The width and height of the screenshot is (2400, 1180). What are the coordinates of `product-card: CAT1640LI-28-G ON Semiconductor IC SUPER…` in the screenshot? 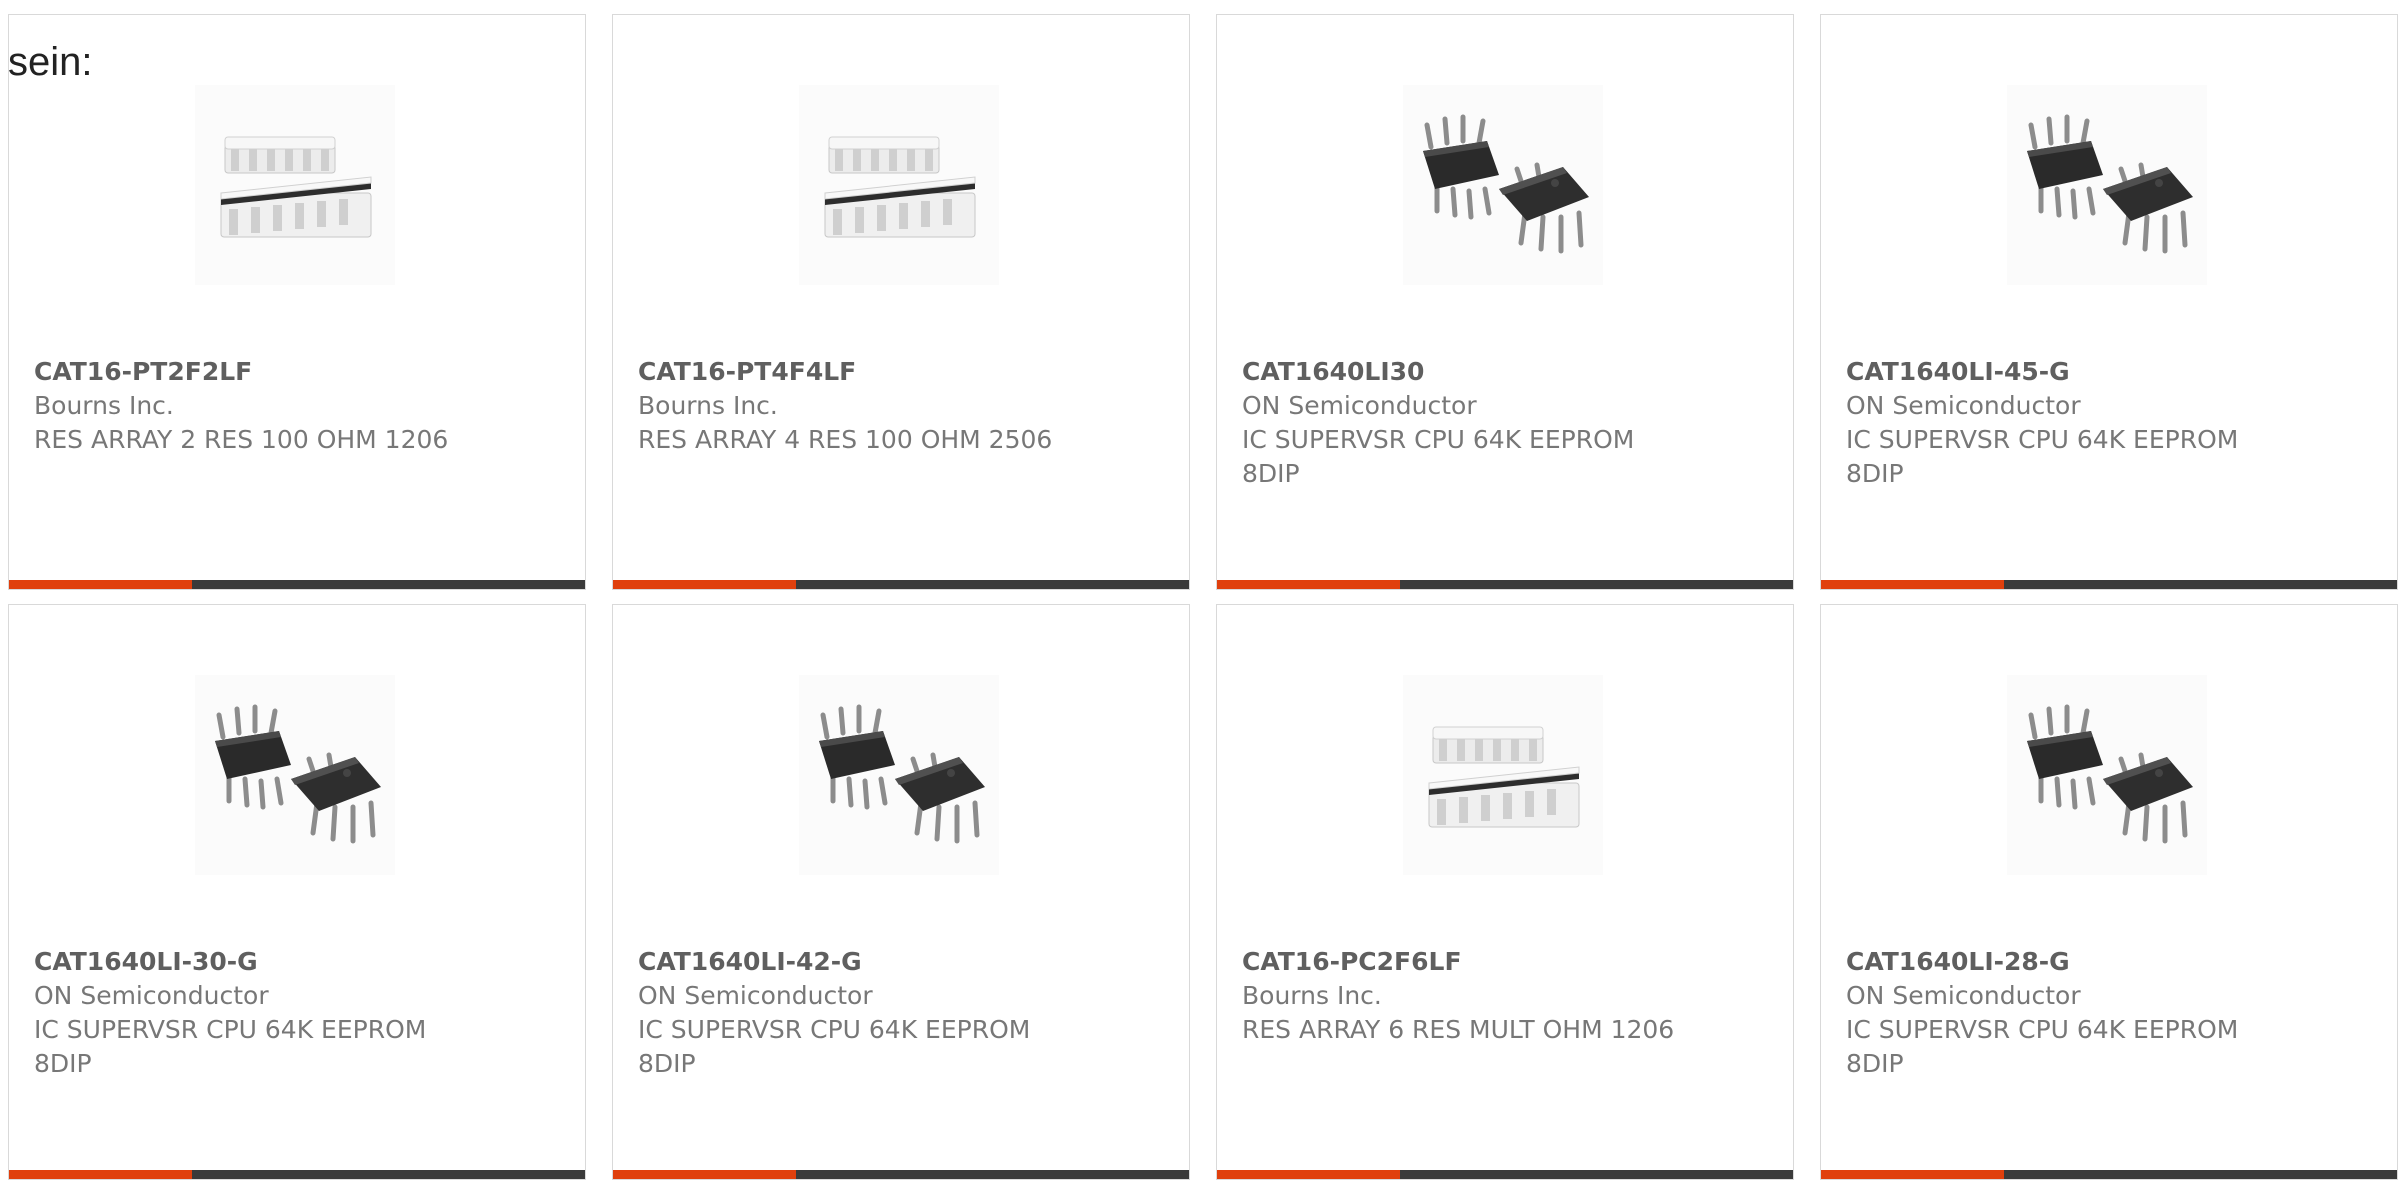 It's located at (2109, 892).